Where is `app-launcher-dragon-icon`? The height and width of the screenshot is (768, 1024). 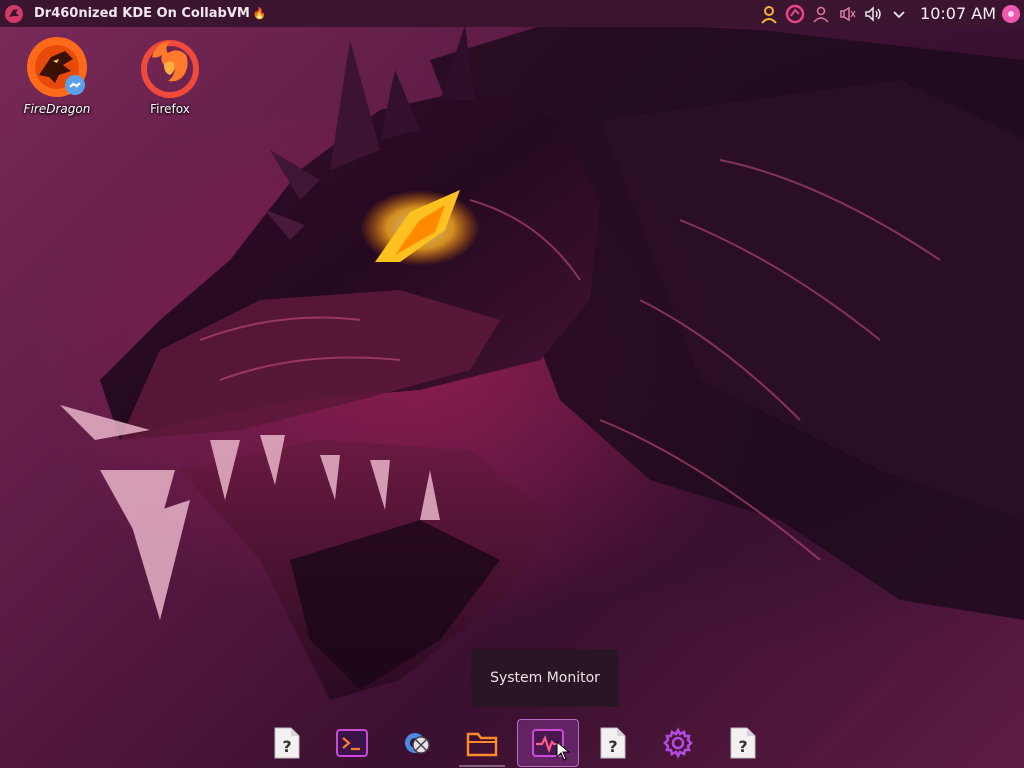 app-launcher-dragon-icon is located at coordinates (14, 14).